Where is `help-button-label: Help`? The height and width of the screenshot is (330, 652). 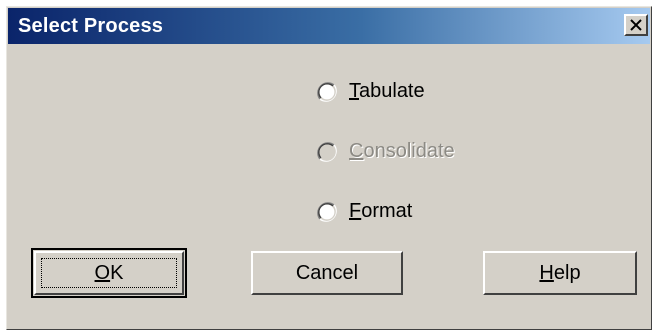
help-button-label: Help is located at coordinates (560, 272).